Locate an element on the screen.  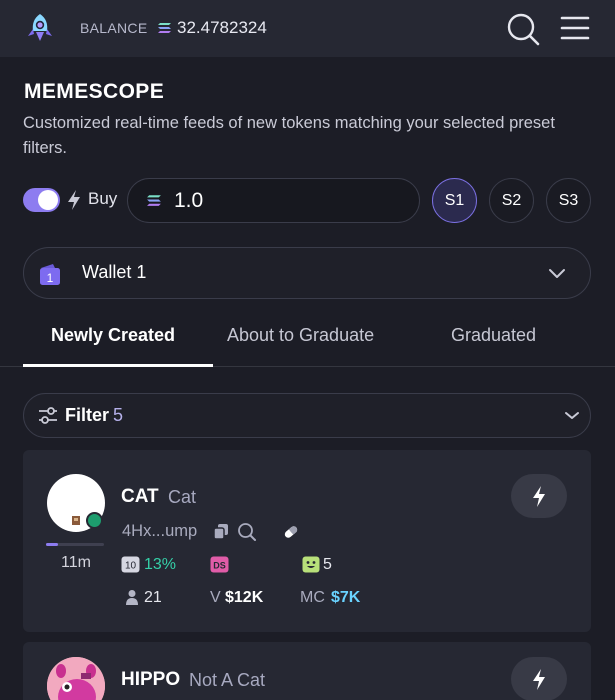
tab-newly-created: Newly Created is located at coordinates (113, 335).